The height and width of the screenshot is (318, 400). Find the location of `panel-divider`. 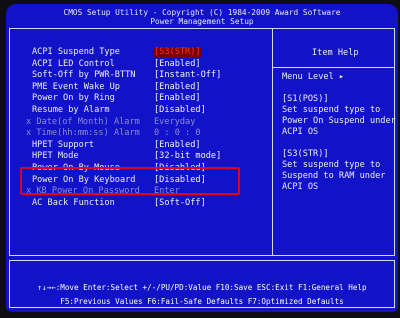

panel-divider is located at coordinates (272, 142).